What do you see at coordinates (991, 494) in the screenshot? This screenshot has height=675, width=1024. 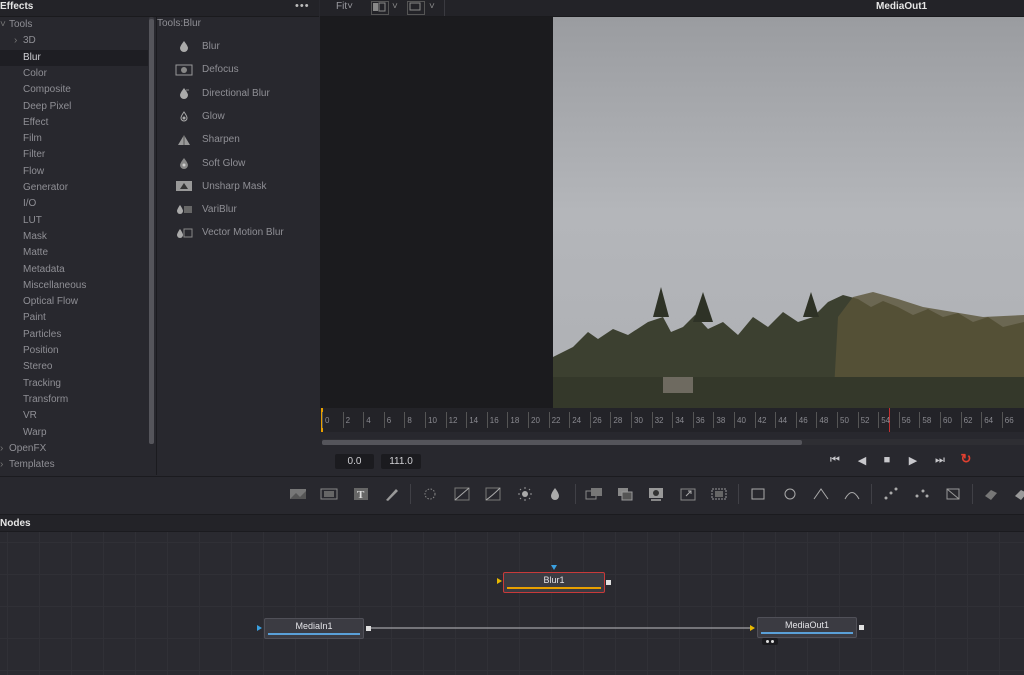 I see `shape-3d-icon` at bounding box center [991, 494].